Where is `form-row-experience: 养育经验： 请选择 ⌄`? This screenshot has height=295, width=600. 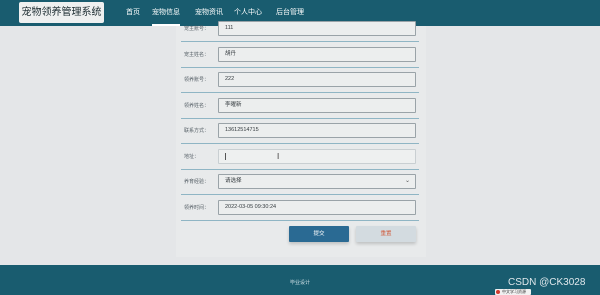 form-row-experience: 养育经验： 请选择 ⌄ is located at coordinates (300, 182).